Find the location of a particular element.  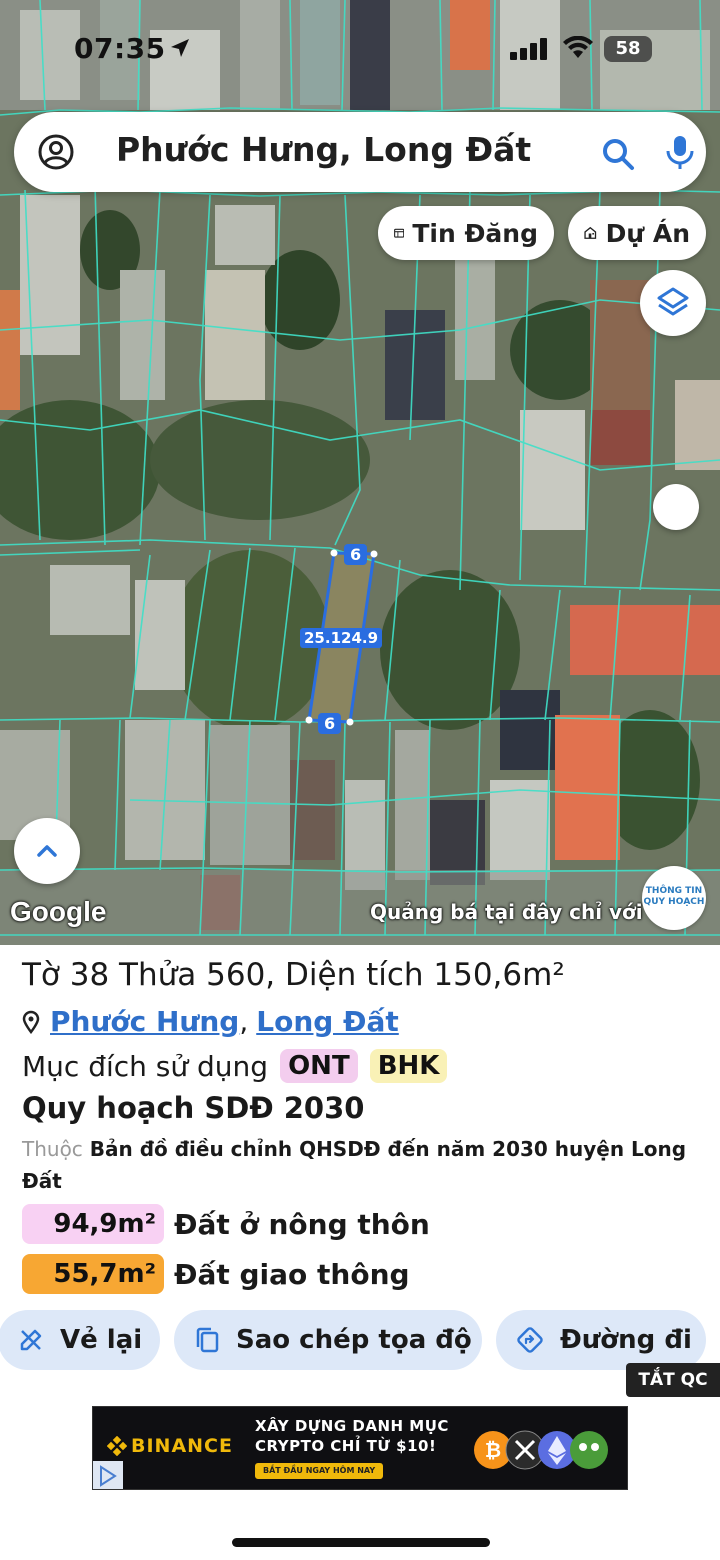

purpose-badge-ont: ONT is located at coordinates (319, 1066).